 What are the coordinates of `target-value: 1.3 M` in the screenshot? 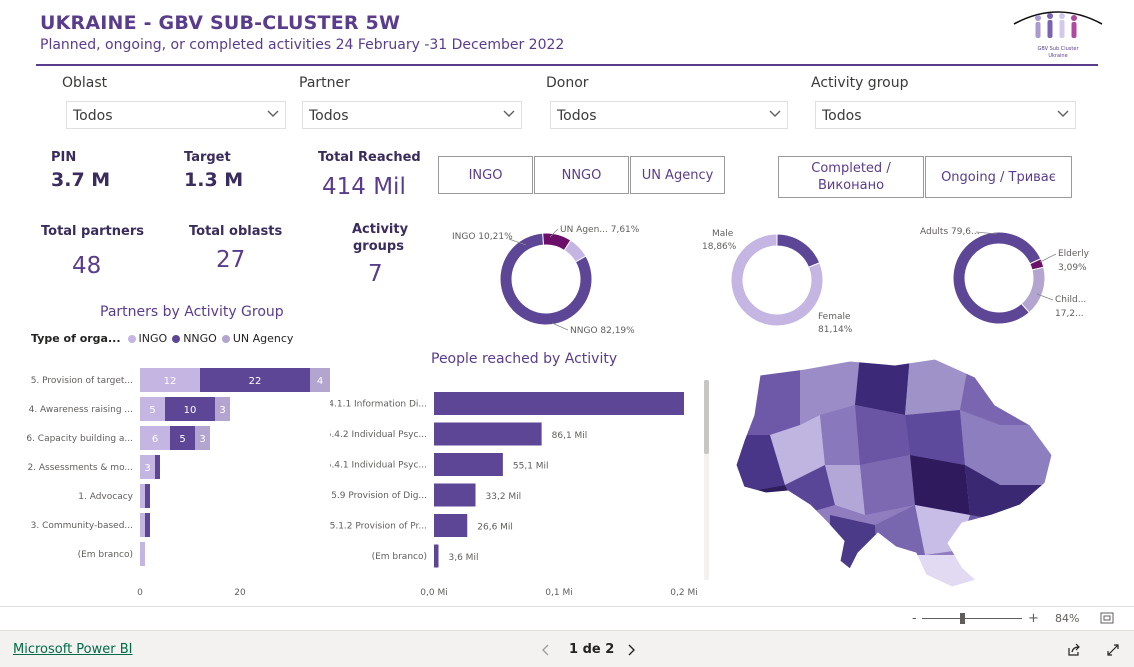 It's located at (214, 180).